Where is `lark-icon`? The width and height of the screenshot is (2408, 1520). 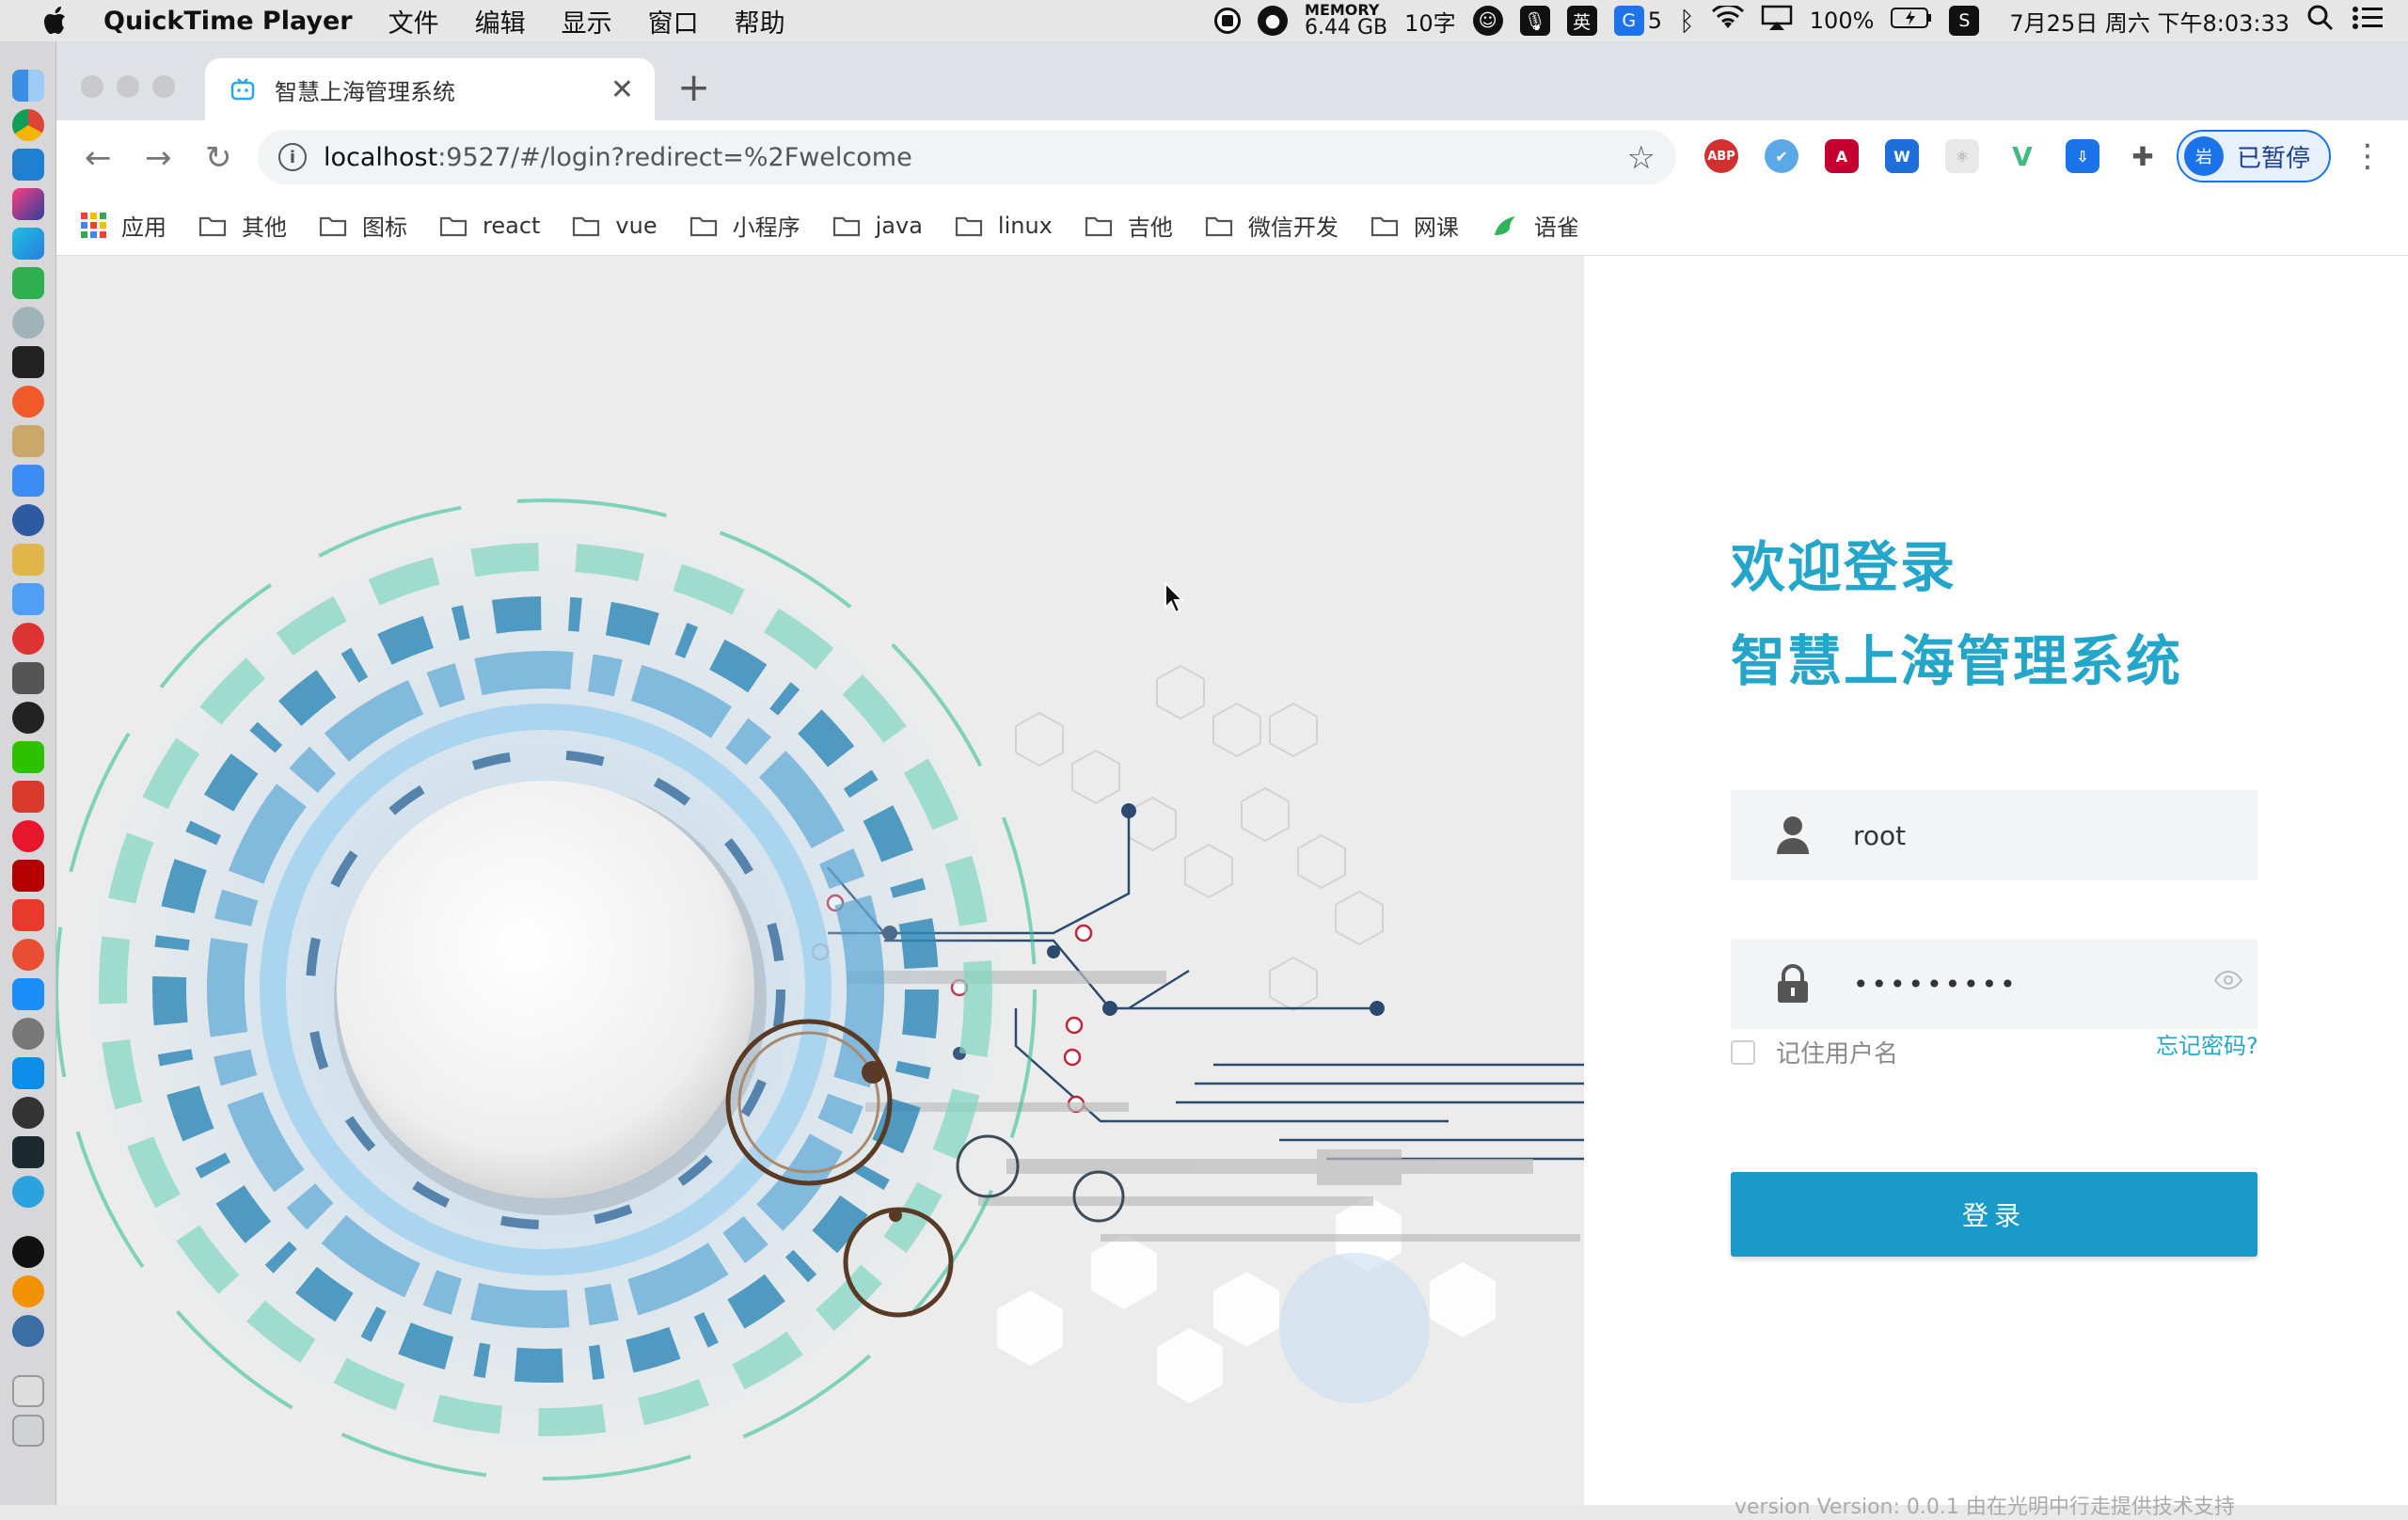 lark-icon is located at coordinates (28, 481).